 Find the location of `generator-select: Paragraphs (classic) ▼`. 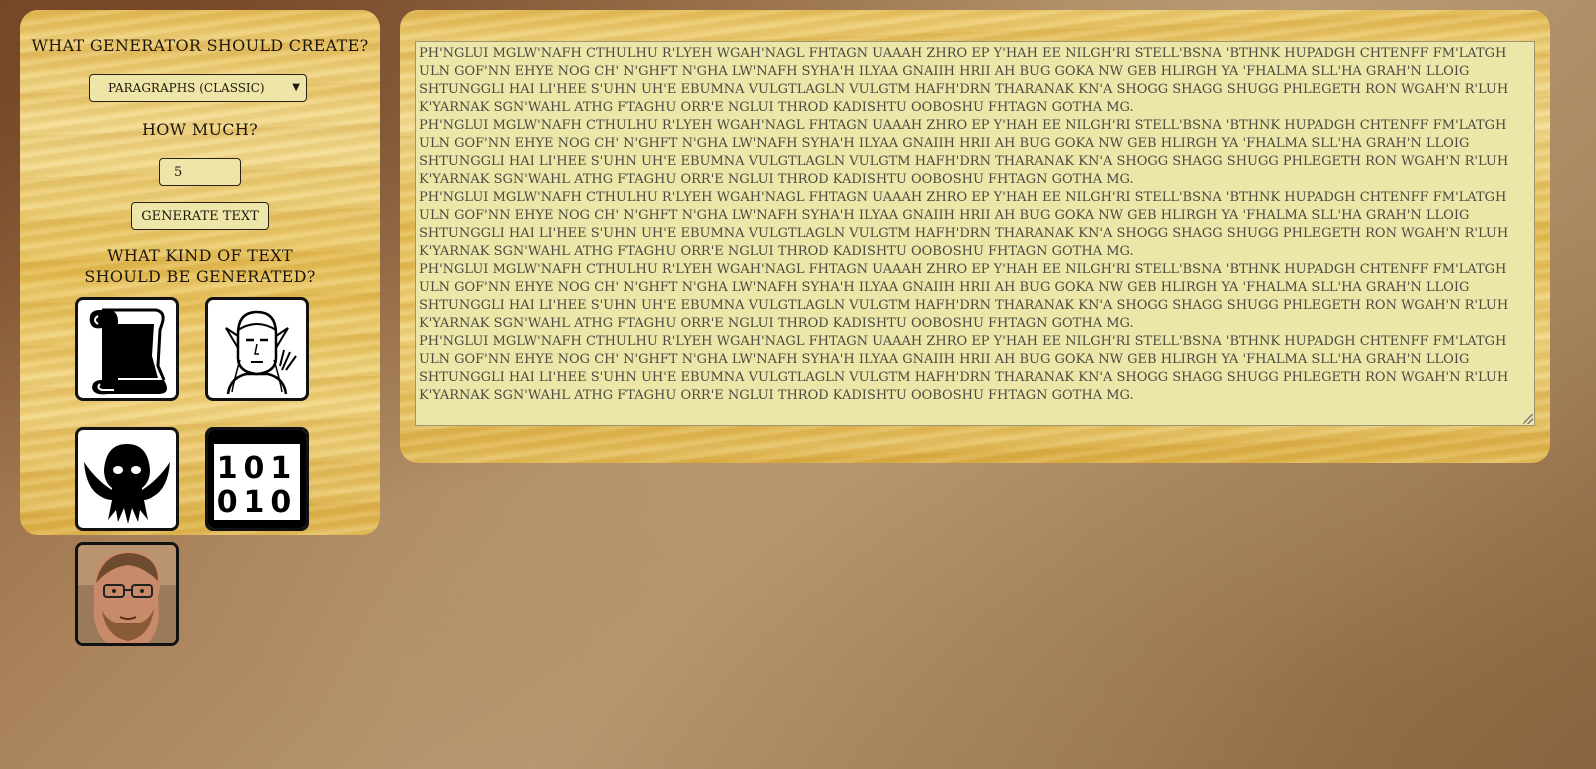

generator-select: Paragraphs (classic) ▼ is located at coordinates (198, 88).